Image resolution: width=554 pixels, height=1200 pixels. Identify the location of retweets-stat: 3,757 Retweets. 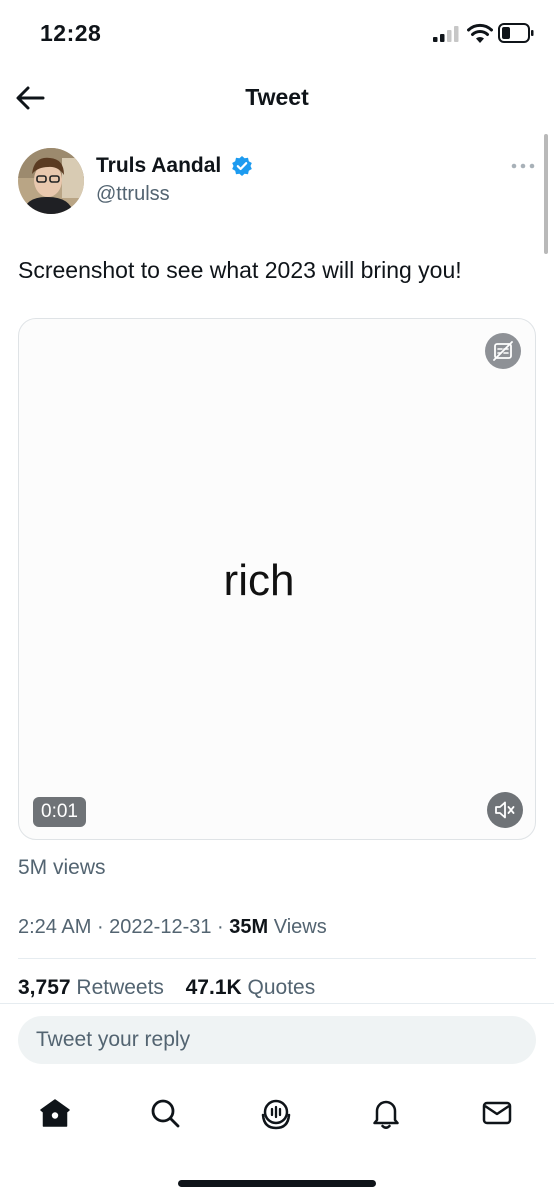
(91, 987).